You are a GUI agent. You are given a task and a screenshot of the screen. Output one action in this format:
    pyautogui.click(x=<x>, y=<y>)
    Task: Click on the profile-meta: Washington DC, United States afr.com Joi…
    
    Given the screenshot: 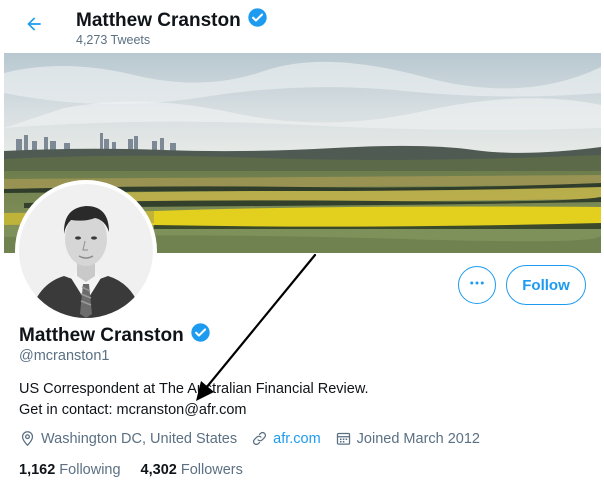 What is the action you would take?
    pyautogui.click(x=256, y=438)
    